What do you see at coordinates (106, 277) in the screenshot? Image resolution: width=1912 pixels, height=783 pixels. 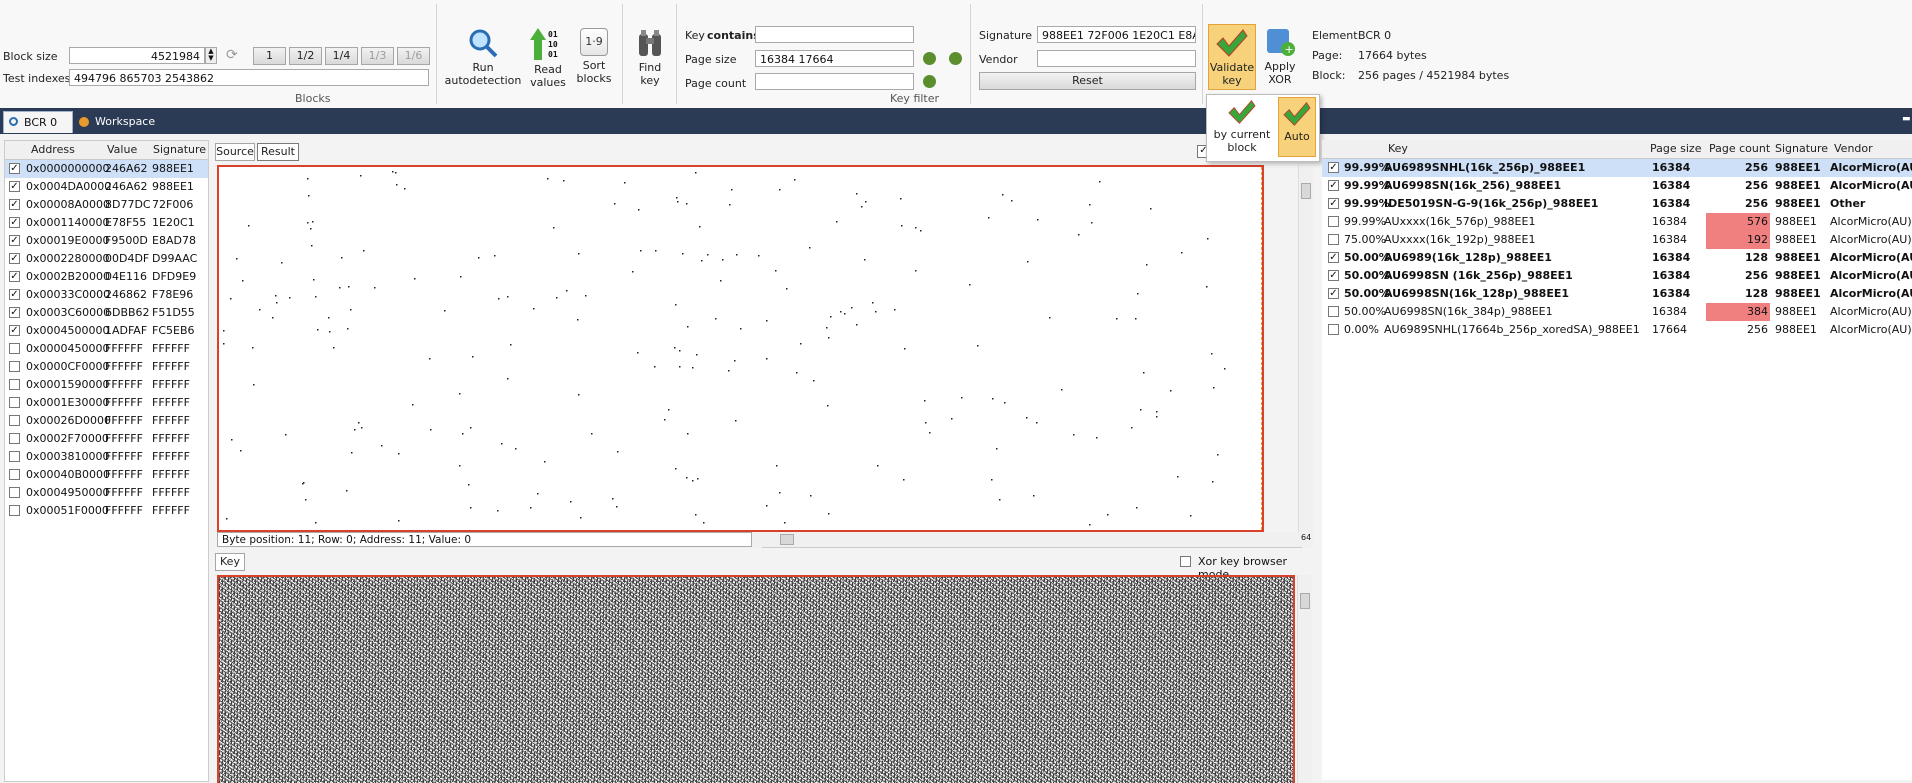 I see `table-row: ✓ 0x0002B20000 04E116 DFD9E9` at bounding box center [106, 277].